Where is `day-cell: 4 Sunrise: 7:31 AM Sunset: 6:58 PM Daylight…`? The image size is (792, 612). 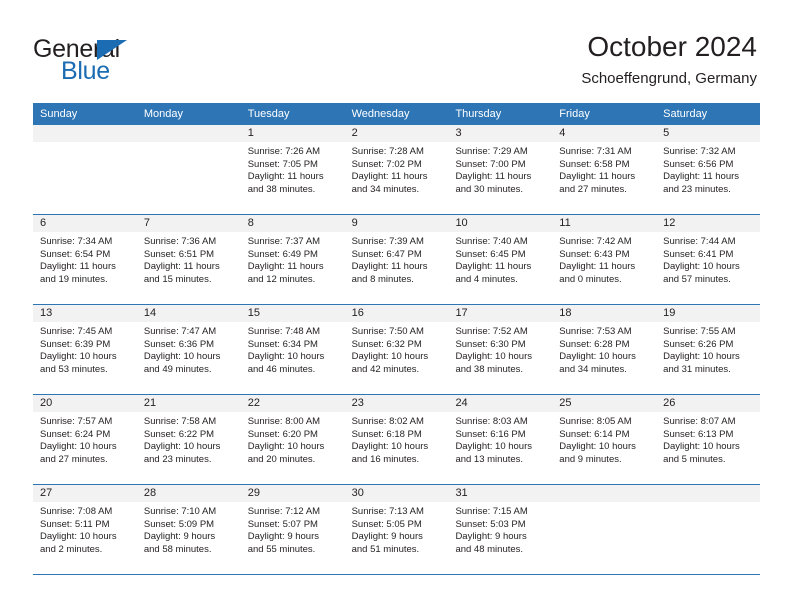 day-cell: 4 Sunrise: 7:31 AM Sunset: 6:58 PM Daylight… is located at coordinates (604, 169).